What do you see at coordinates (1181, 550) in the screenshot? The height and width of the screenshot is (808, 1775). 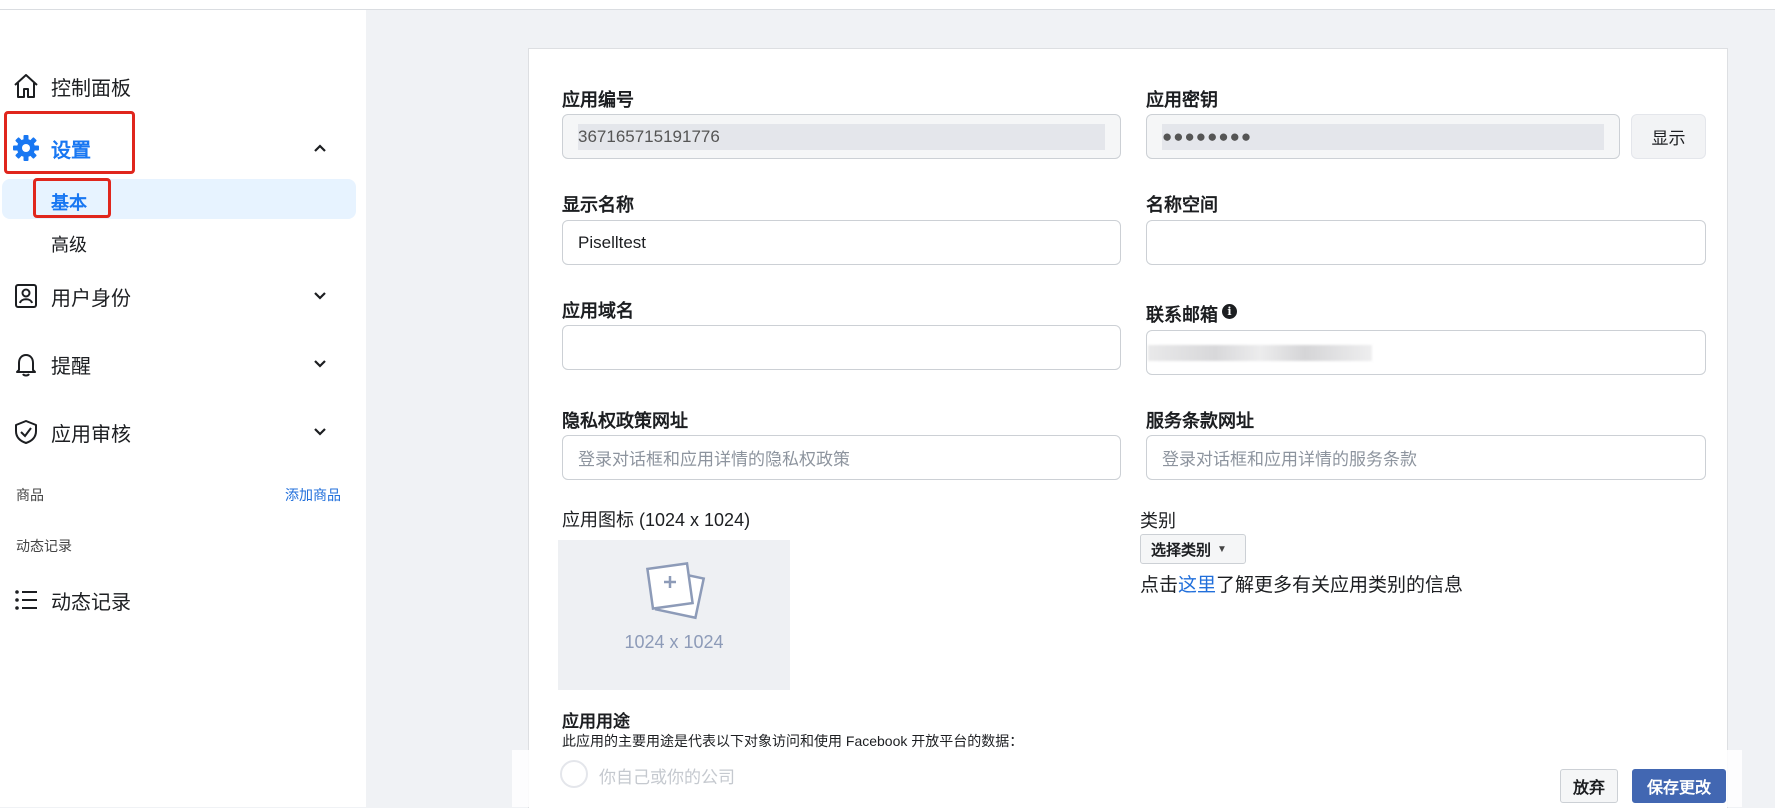 I see `category-select-label: 选择类别` at bounding box center [1181, 550].